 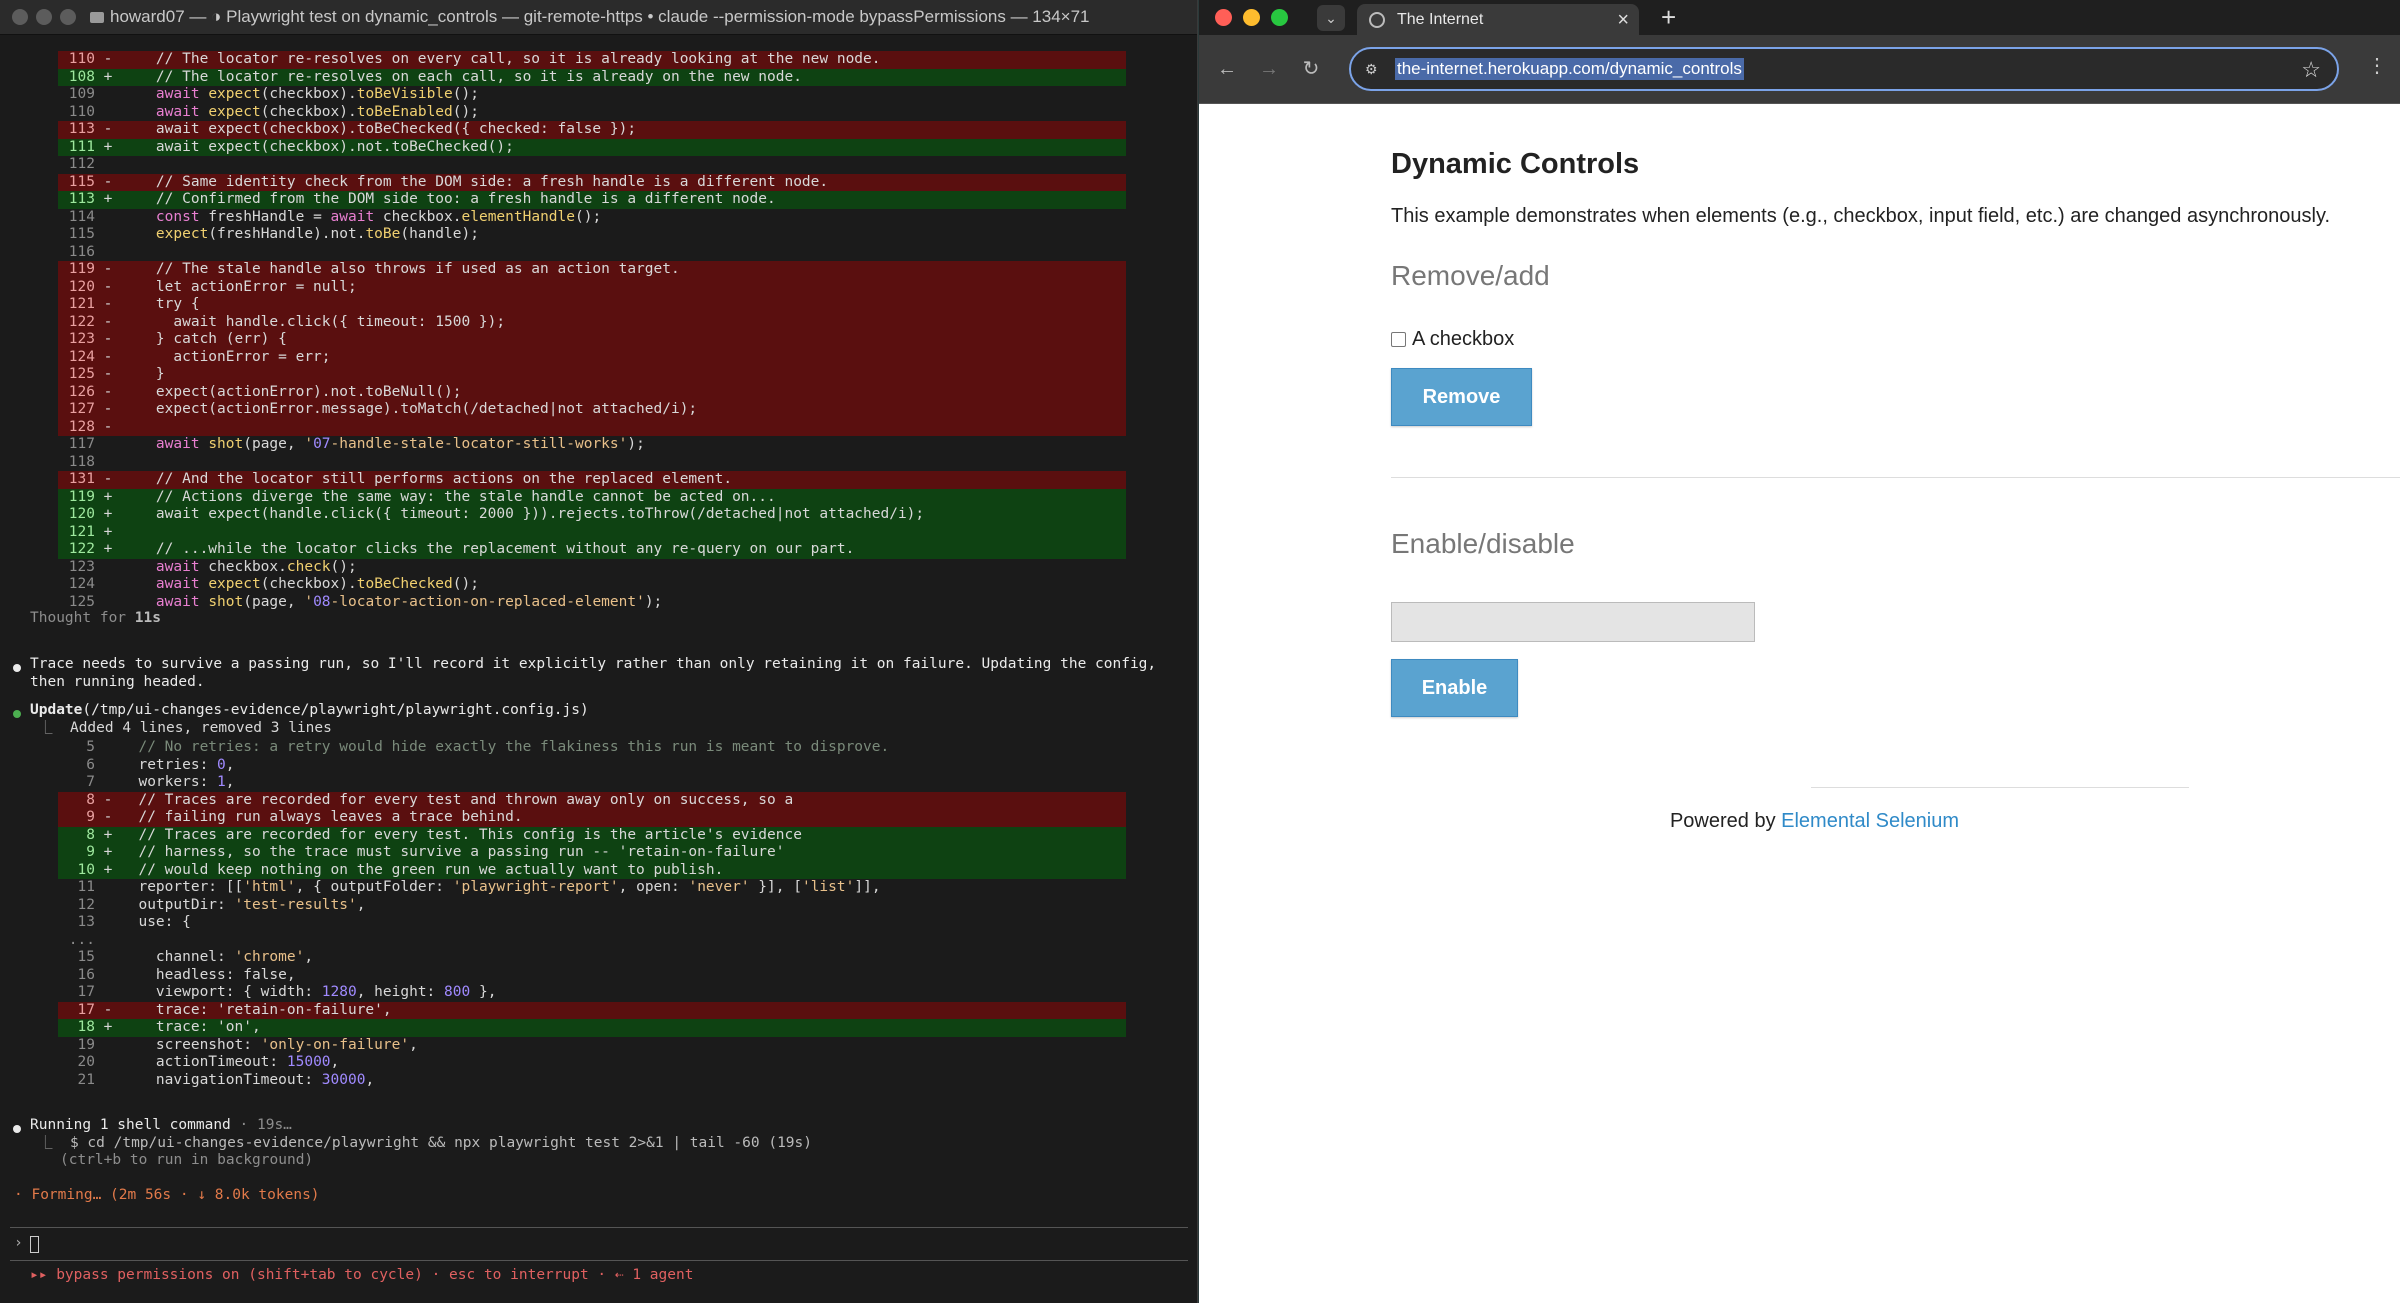 I want to click on diff-removed-line: 125- }, so click(x=592, y=375).